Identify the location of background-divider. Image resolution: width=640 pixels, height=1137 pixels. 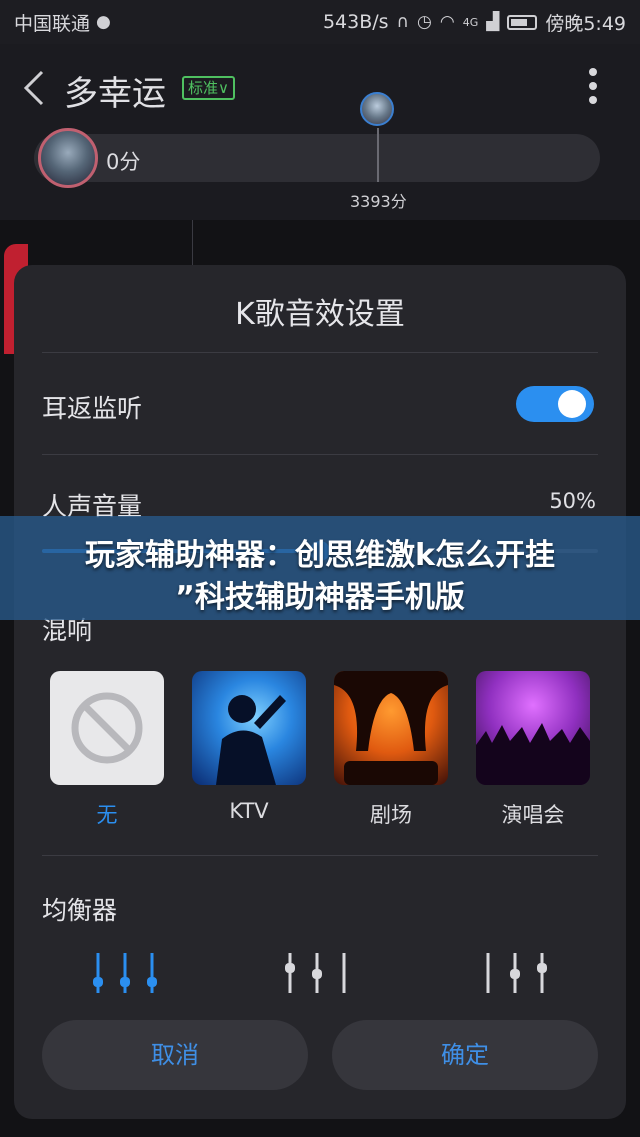
(192, 245).